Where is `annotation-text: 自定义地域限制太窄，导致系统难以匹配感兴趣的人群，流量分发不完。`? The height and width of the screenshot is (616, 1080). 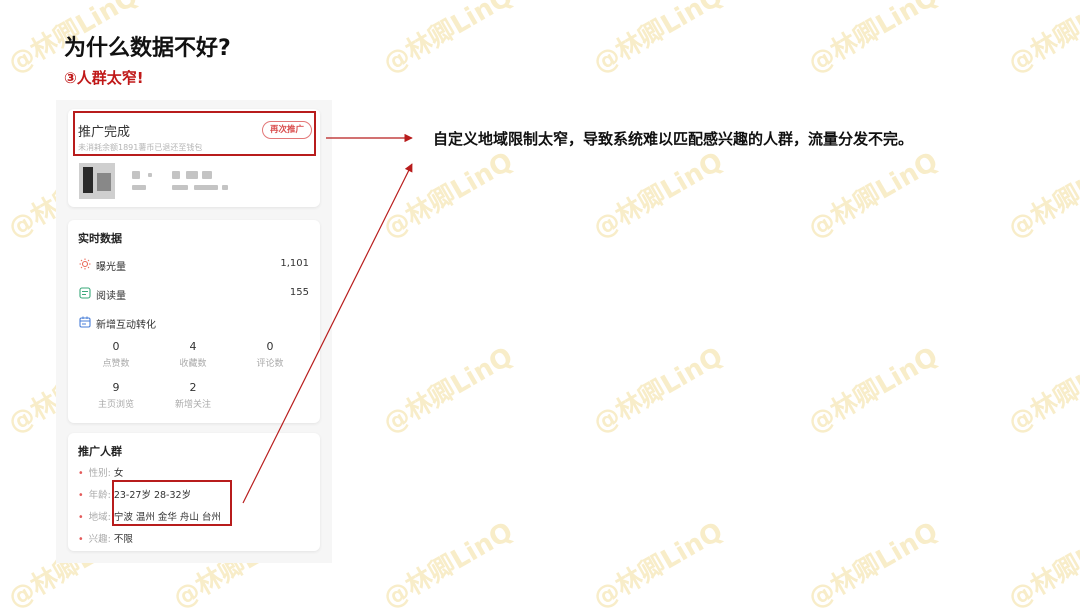 annotation-text: 自定义地域限制太窄，导致系统难以匹配感兴趣的人群，流量分发不完。 is located at coordinates (673, 139).